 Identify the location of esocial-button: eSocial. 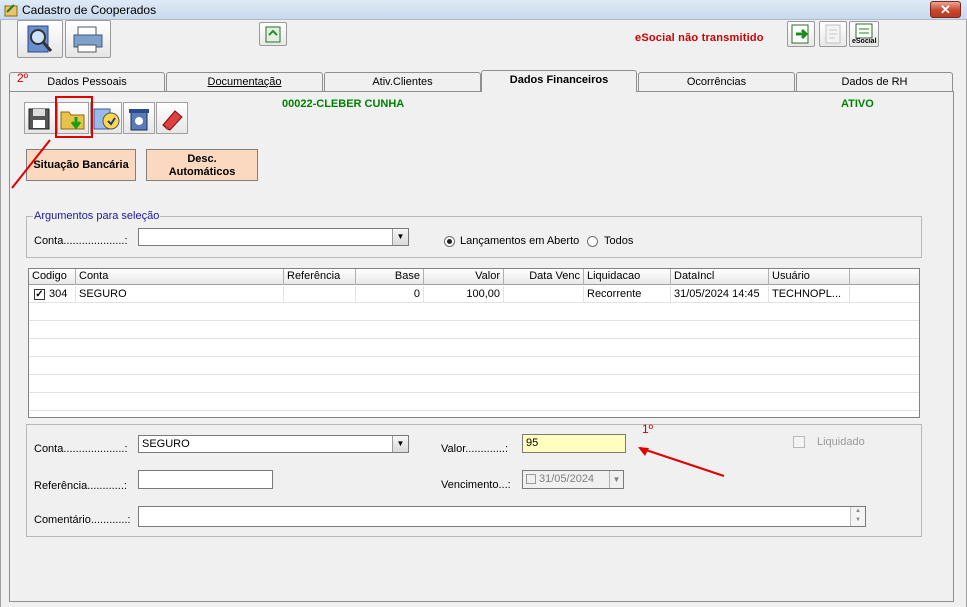
(864, 34).